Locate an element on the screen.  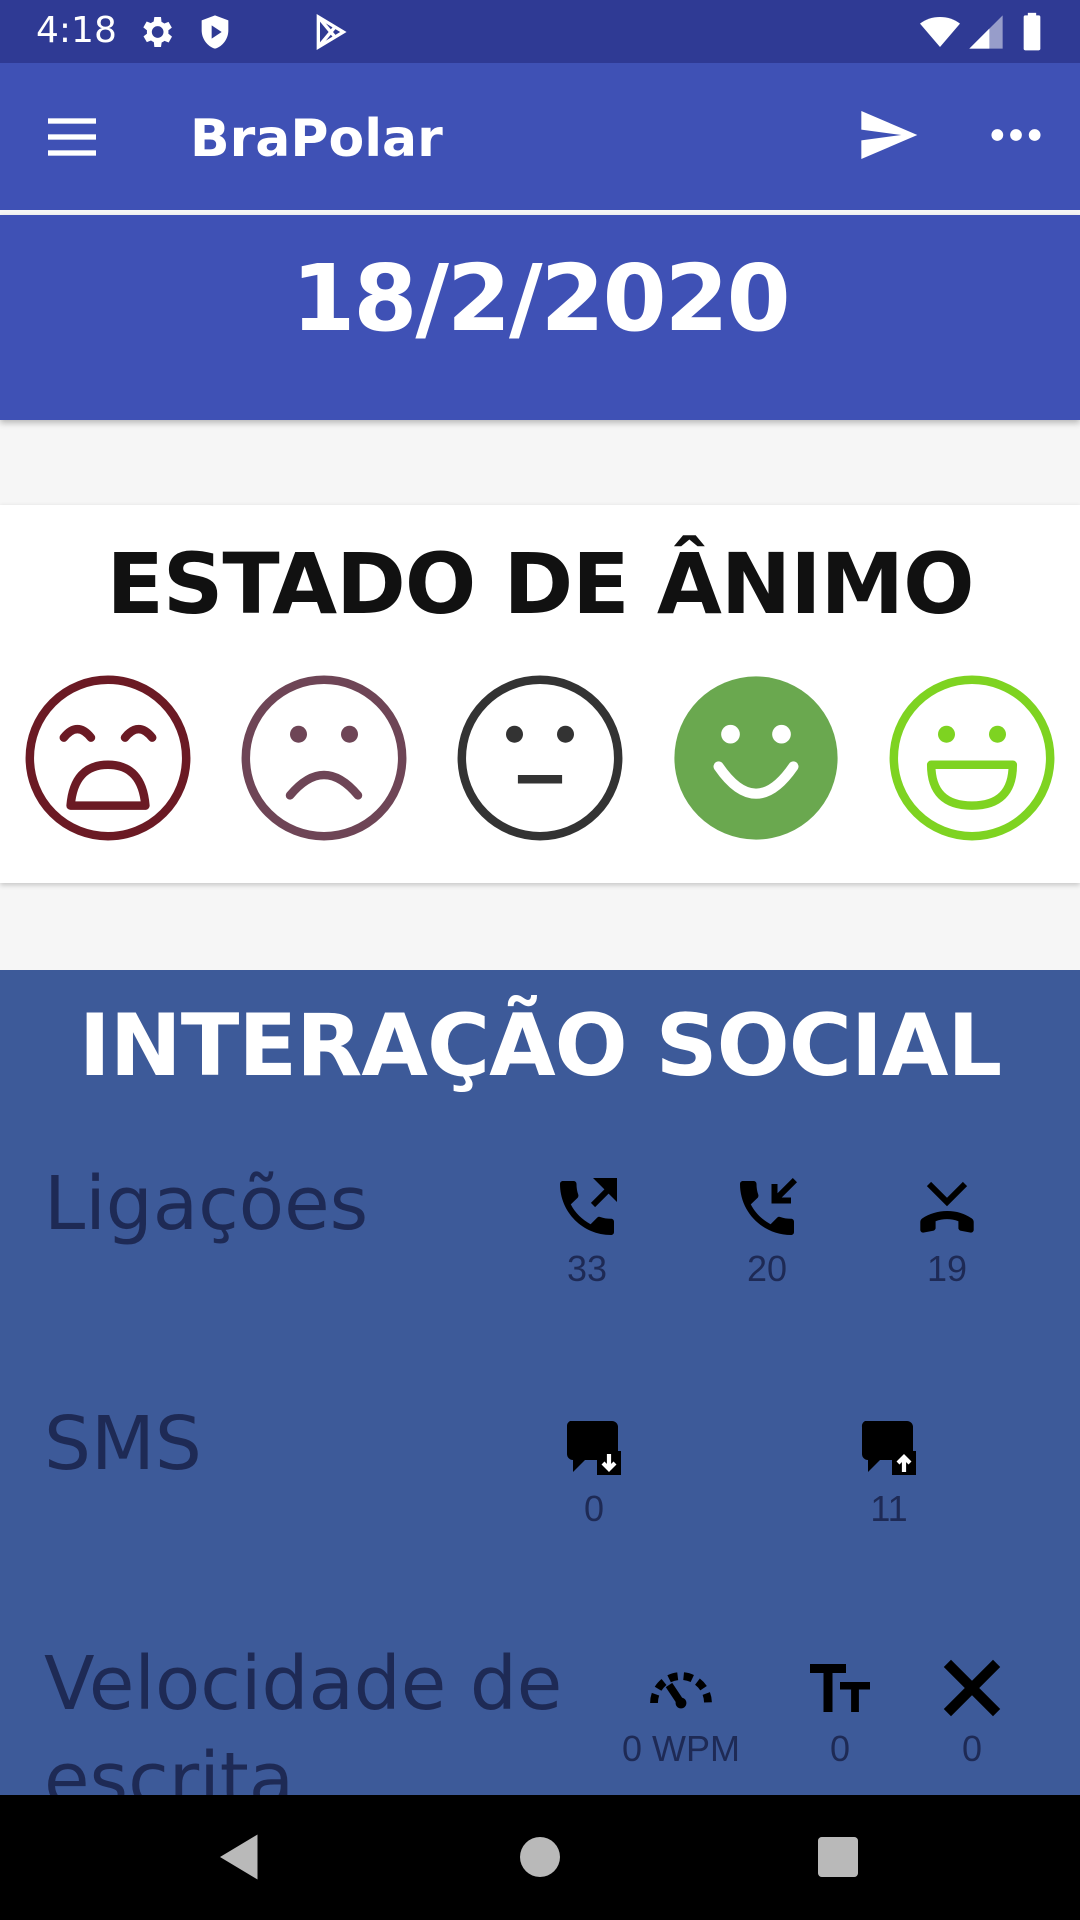
home-icon is located at coordinates (540, 1857).